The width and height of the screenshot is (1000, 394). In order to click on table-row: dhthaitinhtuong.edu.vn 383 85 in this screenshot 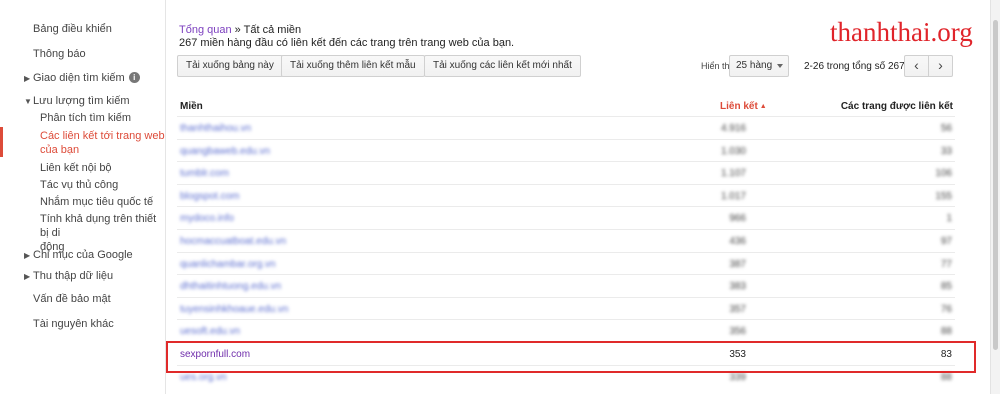, I will do `click(566, 285)`.